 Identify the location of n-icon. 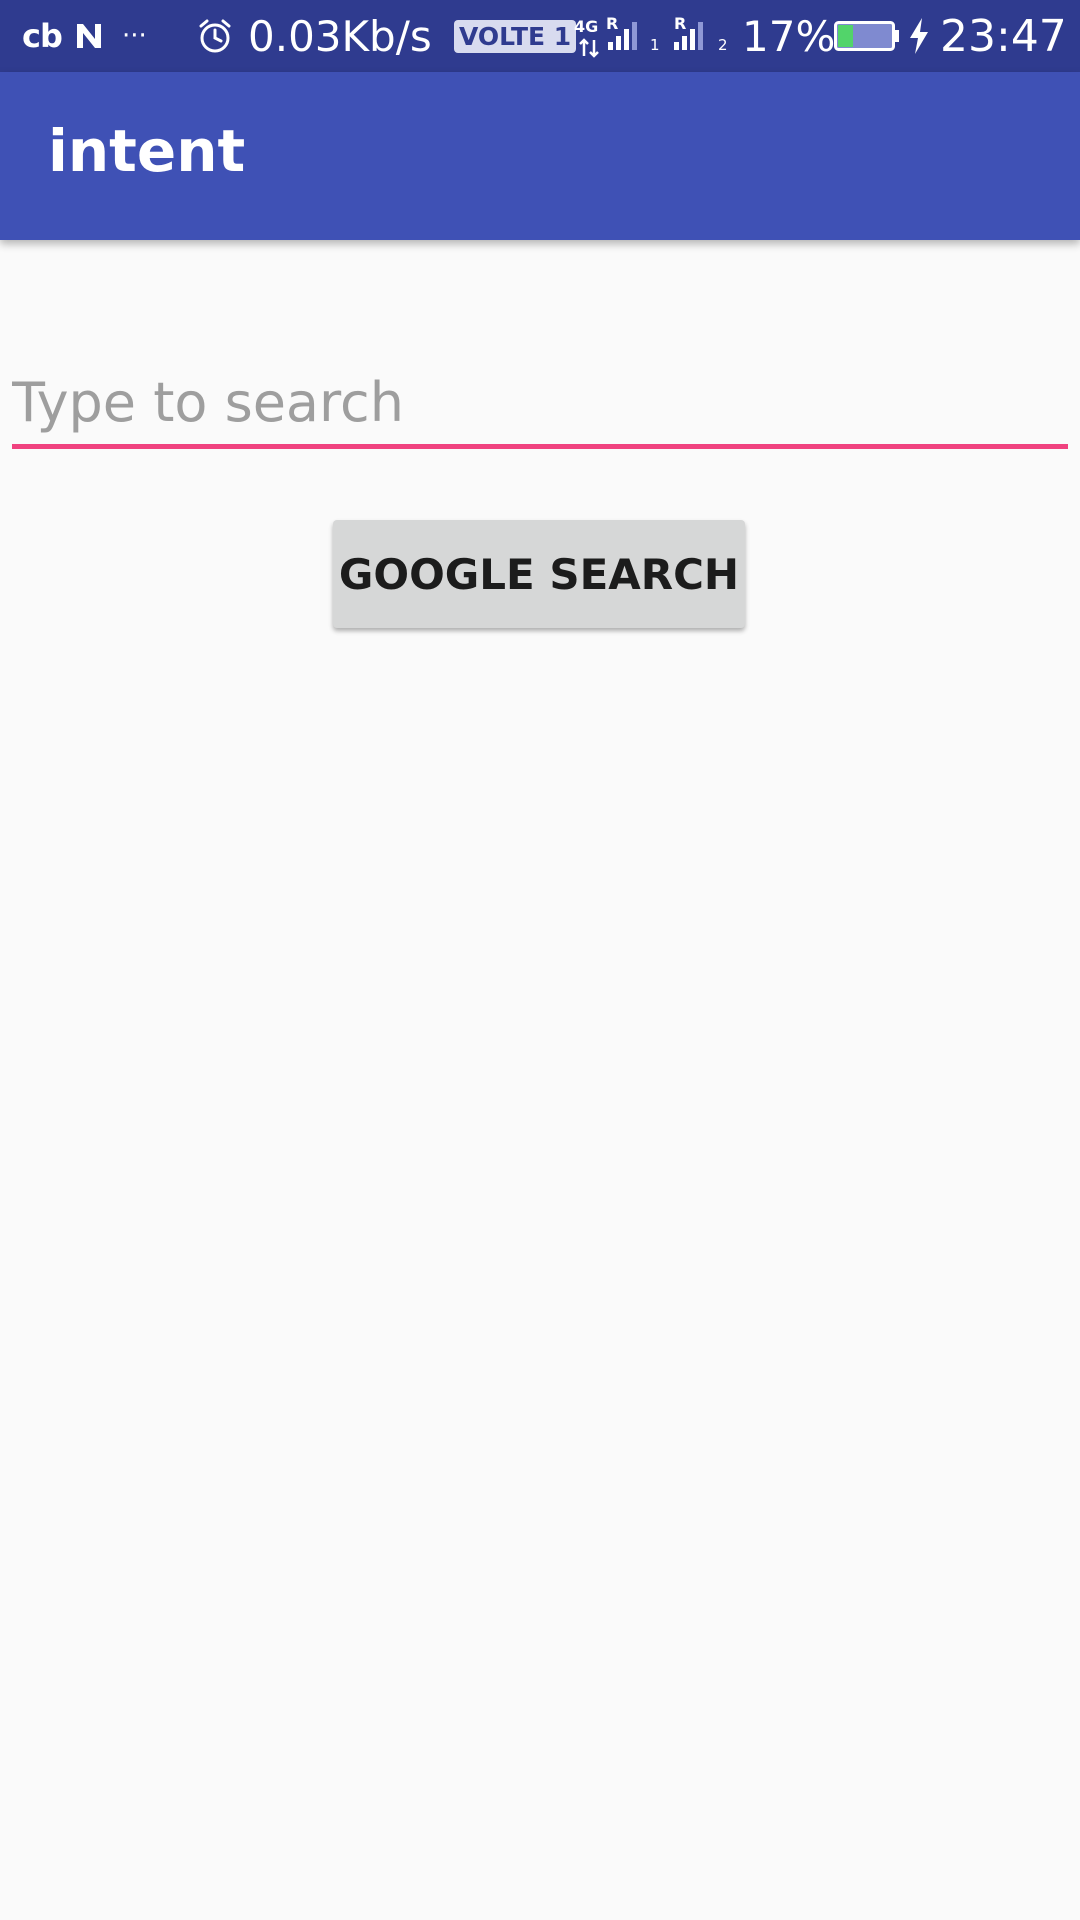
(89, 36).